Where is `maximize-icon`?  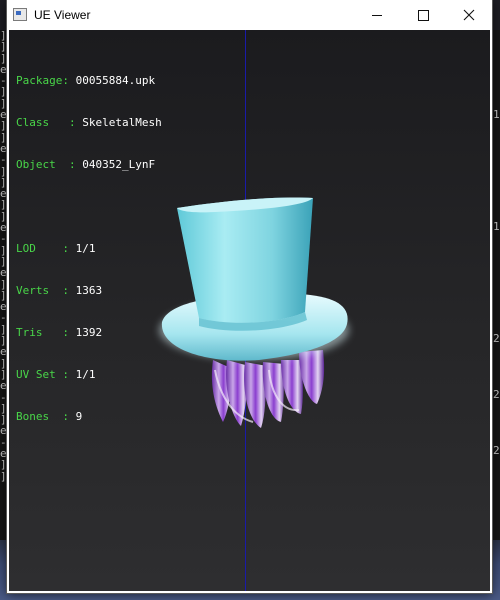 maximize-icon is located at coordinates (423, 15).